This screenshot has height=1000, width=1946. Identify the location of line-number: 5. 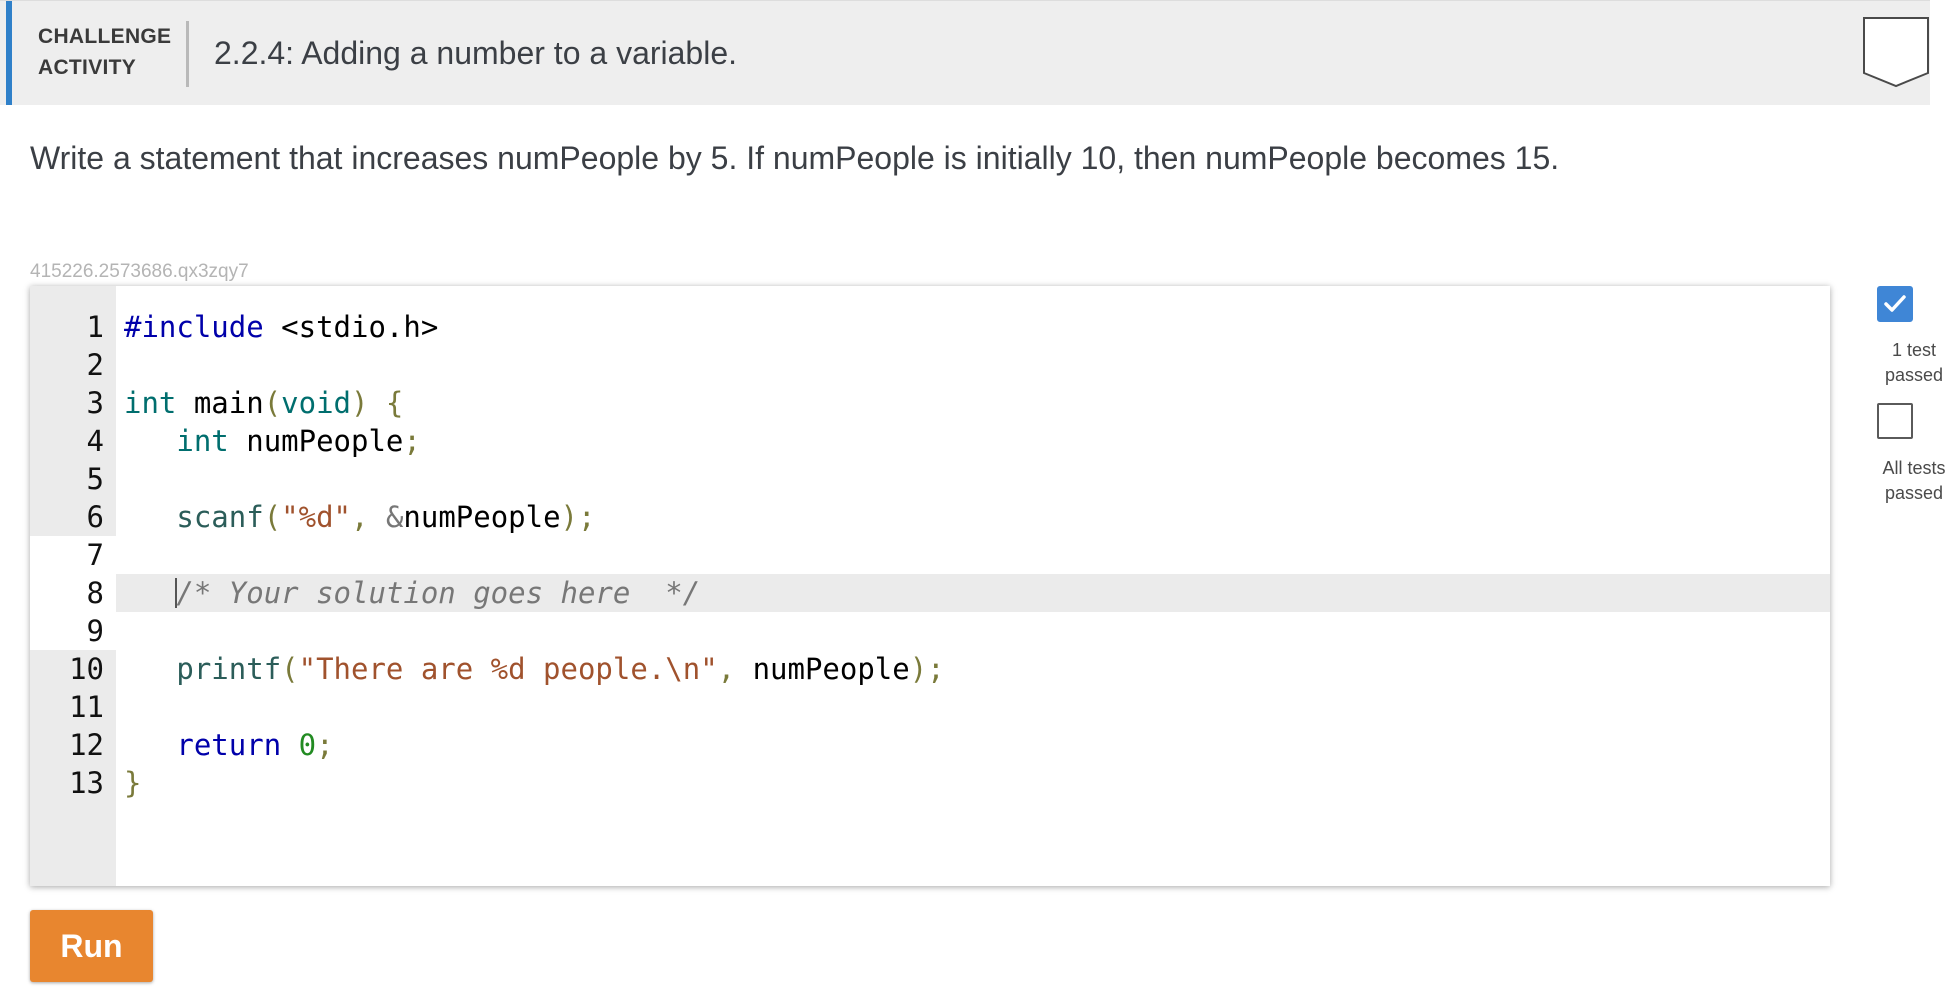
(95, 479).